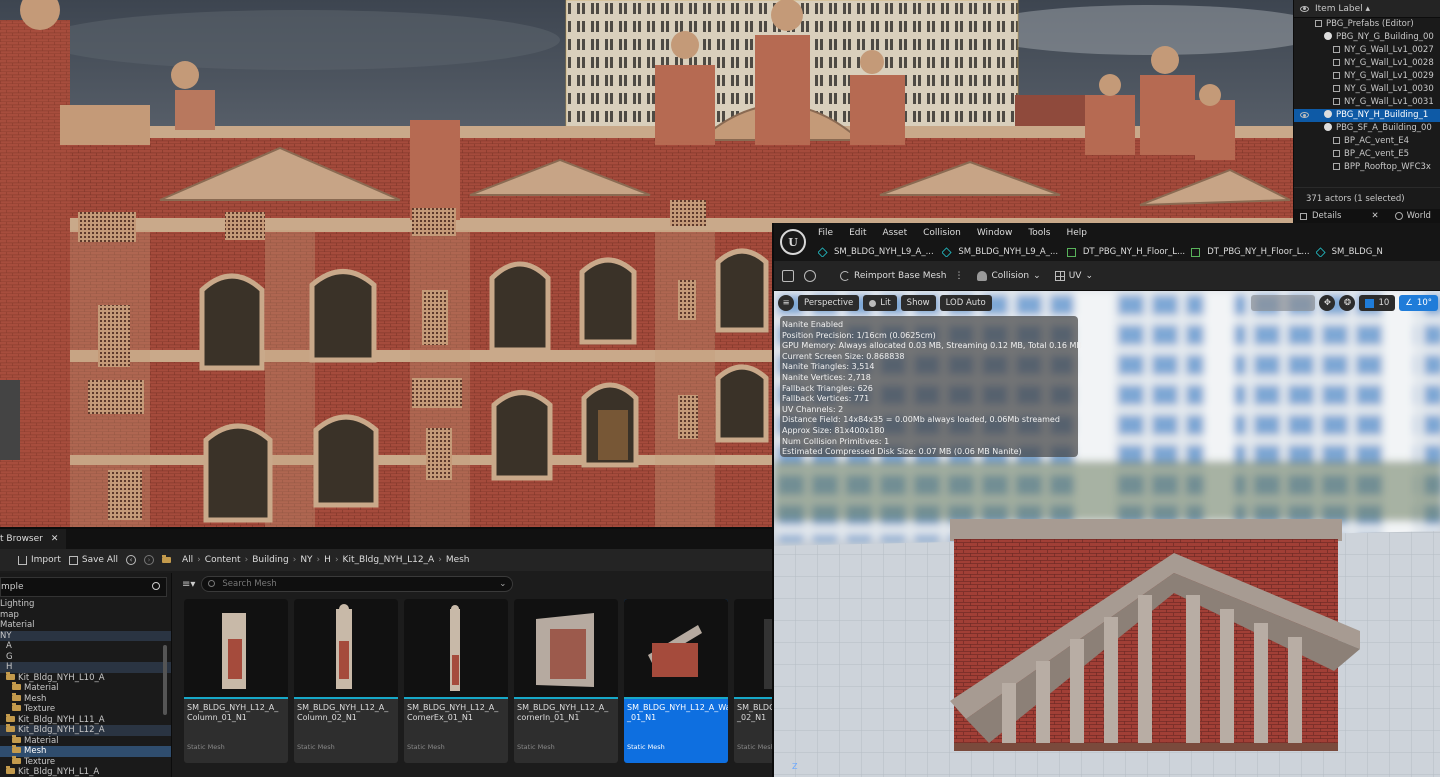 The image size is (1440, 777). I want to click on folder-tree-item: map, so click(85, 615).